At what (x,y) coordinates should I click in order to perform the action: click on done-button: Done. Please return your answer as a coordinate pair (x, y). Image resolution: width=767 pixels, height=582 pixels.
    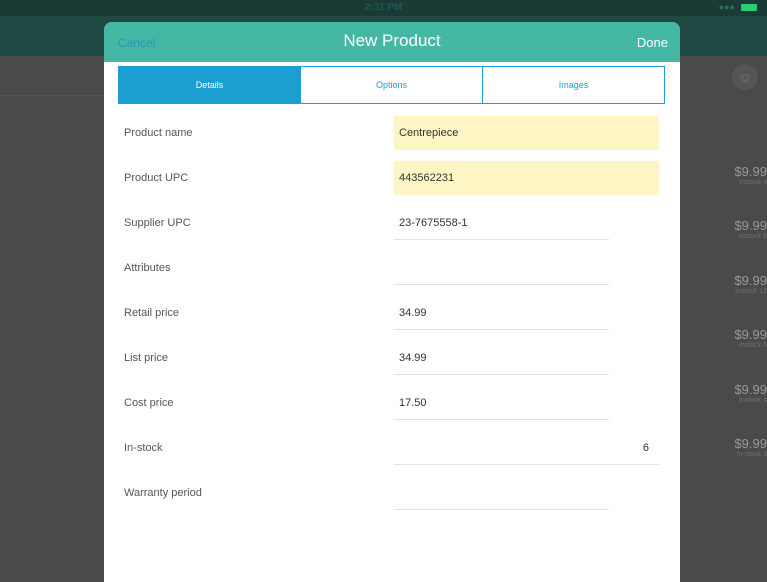
    Looking at the image, I should click on (652, 42).